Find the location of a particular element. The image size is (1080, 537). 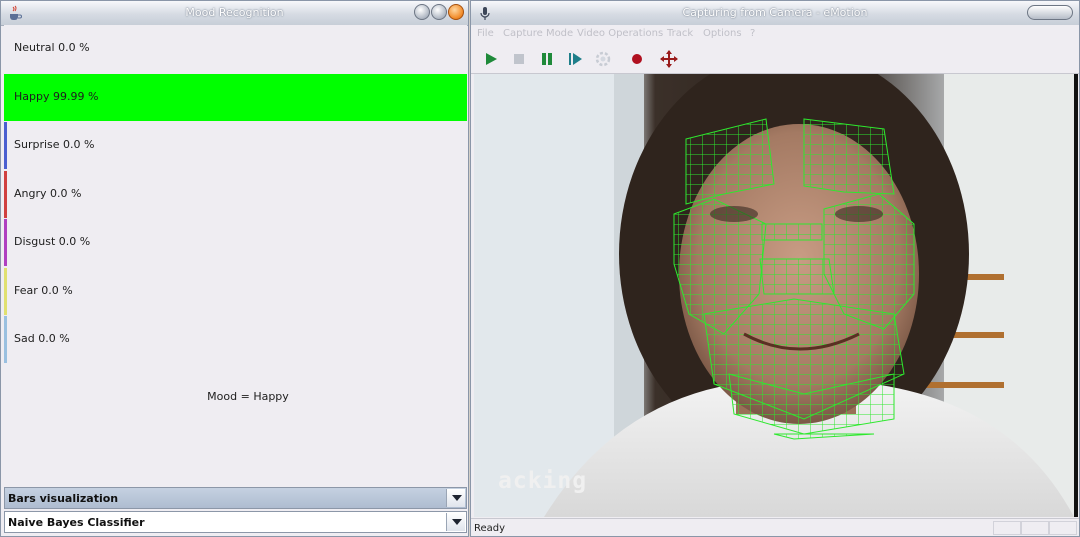

window-title: Mood Recognition is located at coordinates (234, 12).